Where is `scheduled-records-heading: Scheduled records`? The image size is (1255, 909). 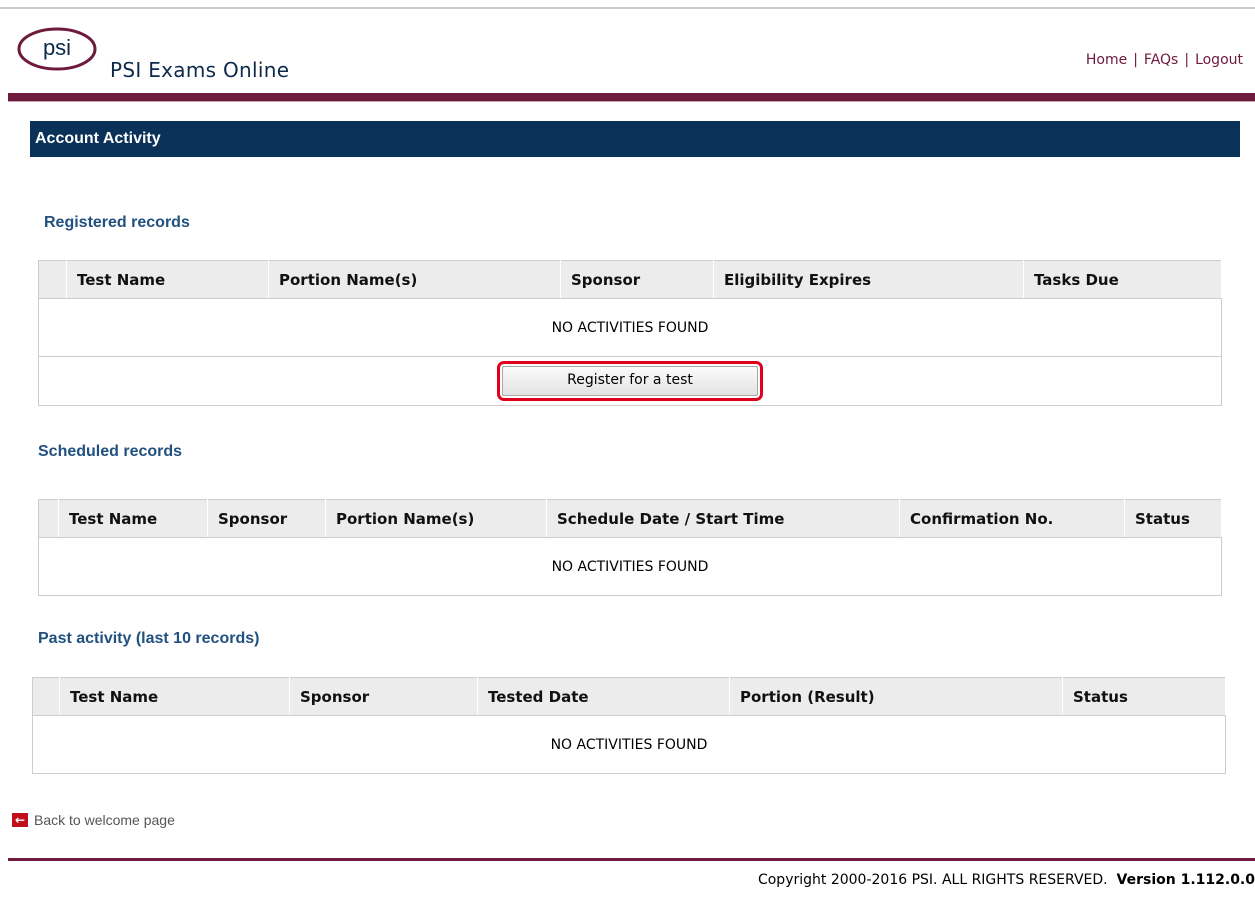 scheduled-records-heading: Scheduled records is located at coordinates (110, 451).